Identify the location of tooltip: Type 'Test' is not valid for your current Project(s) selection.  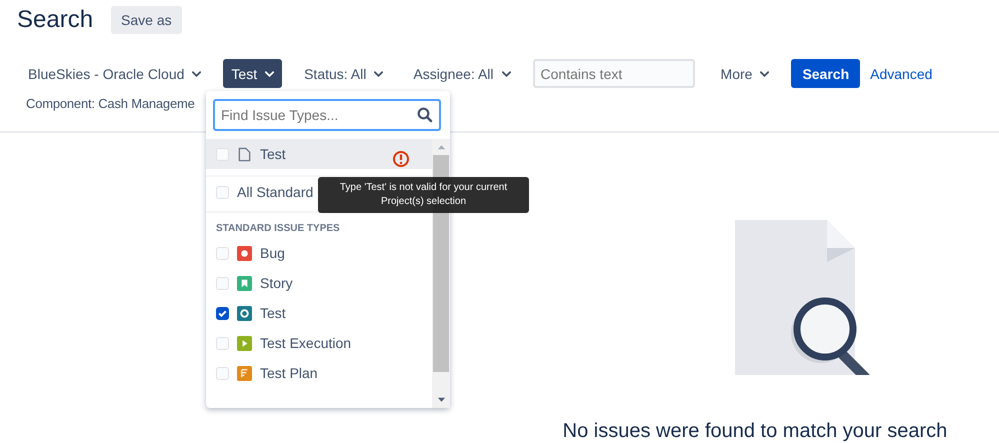
(423, 195).